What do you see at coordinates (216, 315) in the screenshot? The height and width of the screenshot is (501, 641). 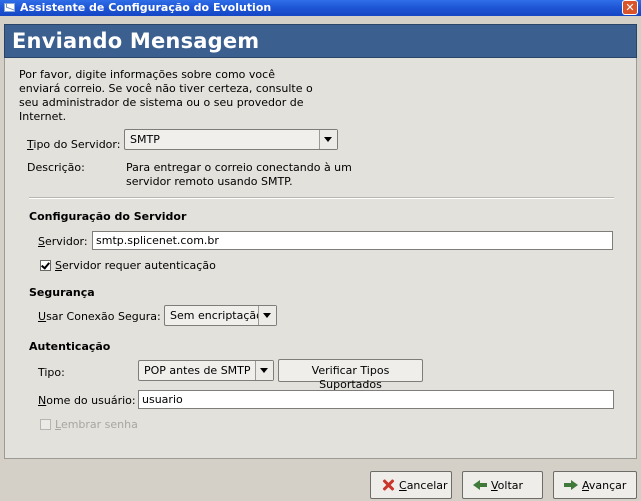 I see `secure-connection-value: Sem encriptação` at bounding box center [216, 315].